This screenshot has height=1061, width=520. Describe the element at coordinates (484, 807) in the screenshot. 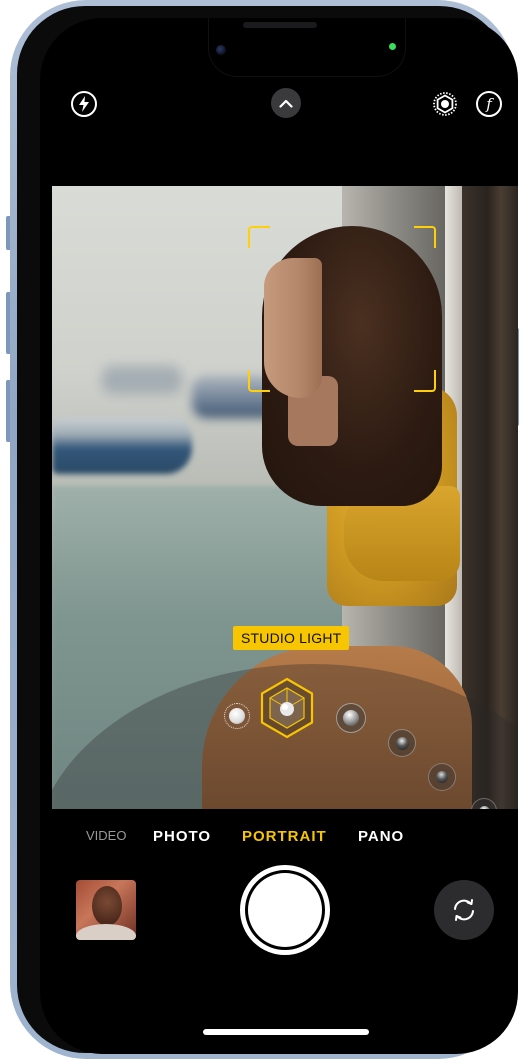

I see `high-key-light-icon` at that location.